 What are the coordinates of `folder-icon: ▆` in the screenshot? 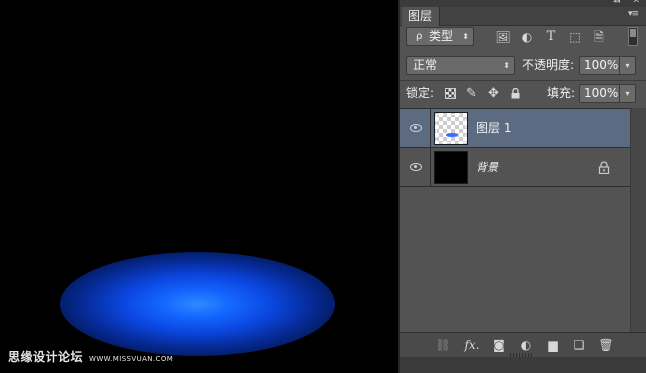 It's located at (553, 345).